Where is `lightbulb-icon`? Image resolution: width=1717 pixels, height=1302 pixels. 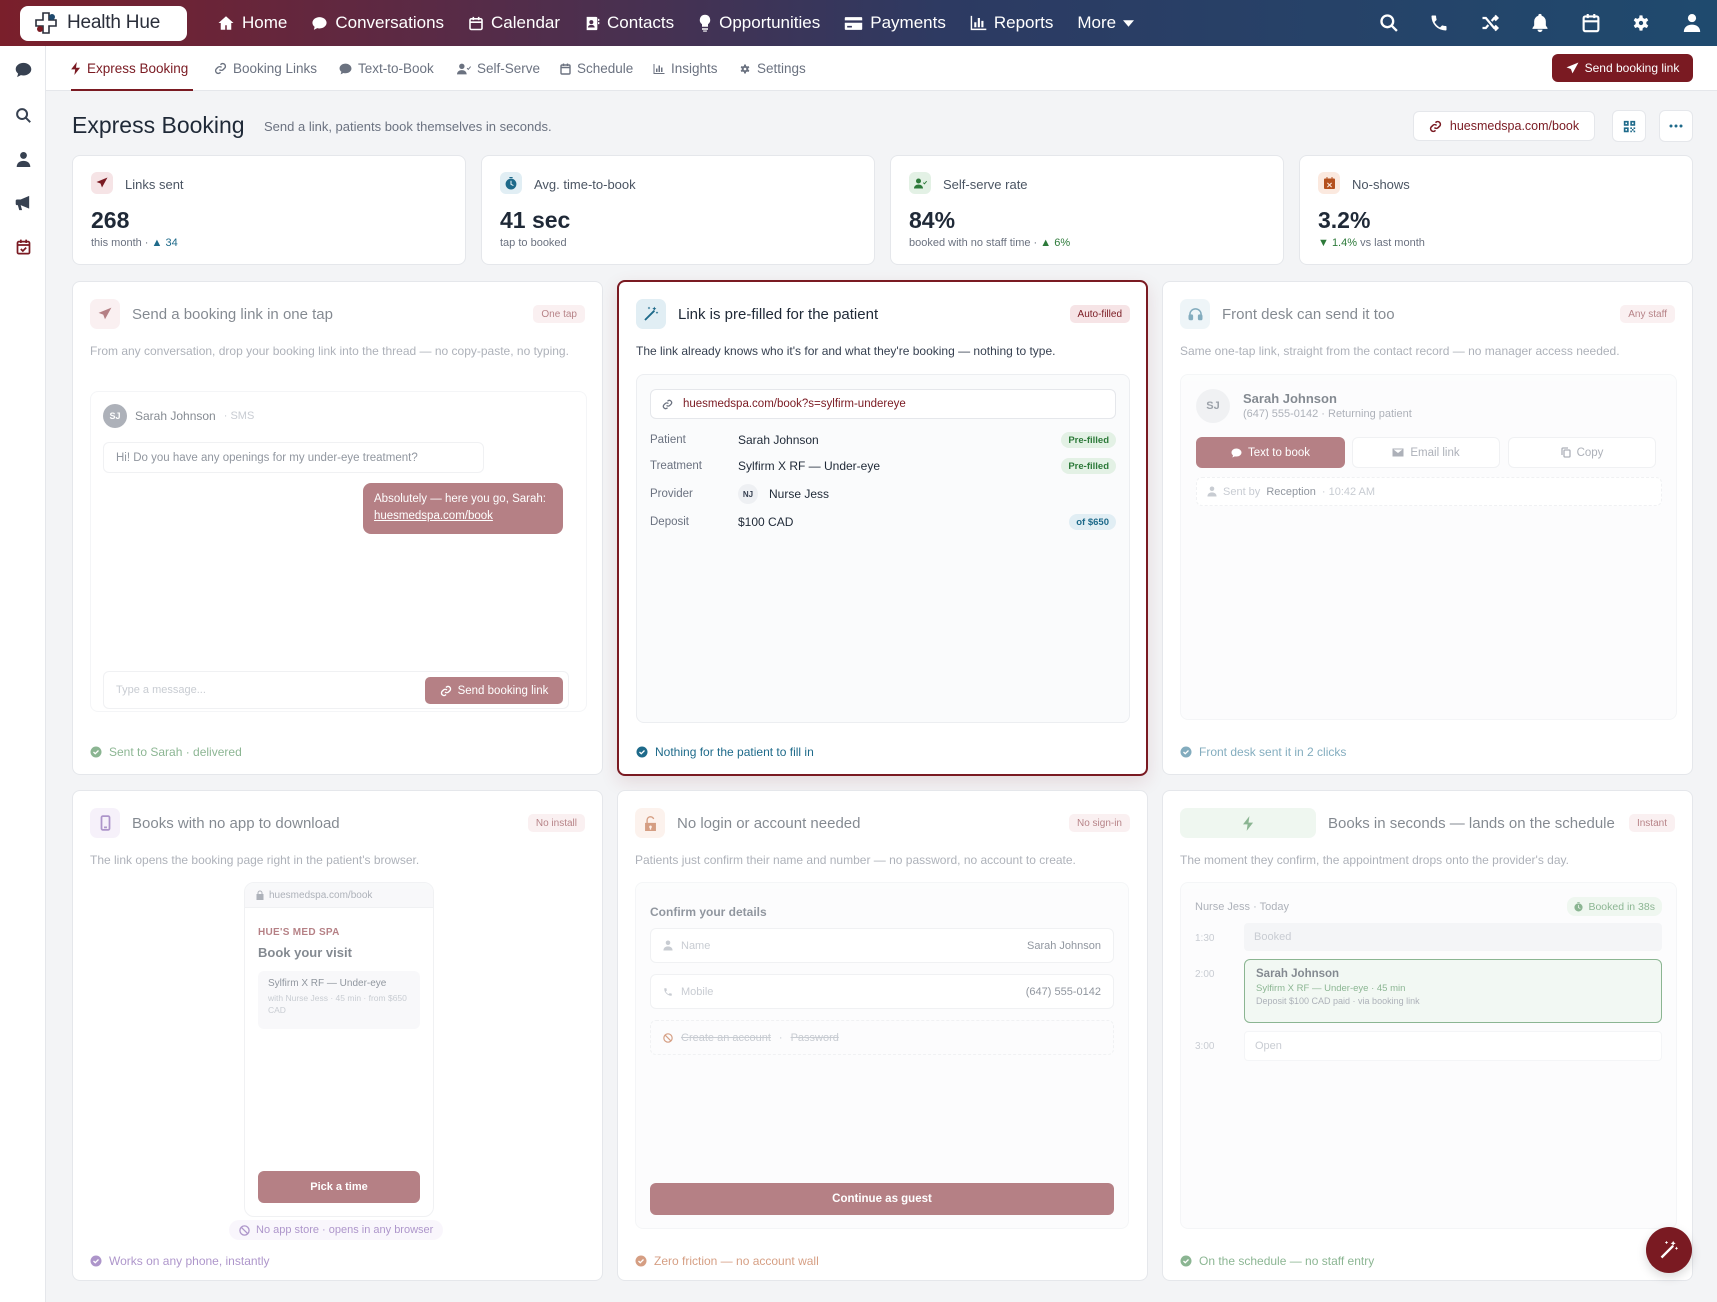 lightbulb-icon is located at coordinates (705, 23).